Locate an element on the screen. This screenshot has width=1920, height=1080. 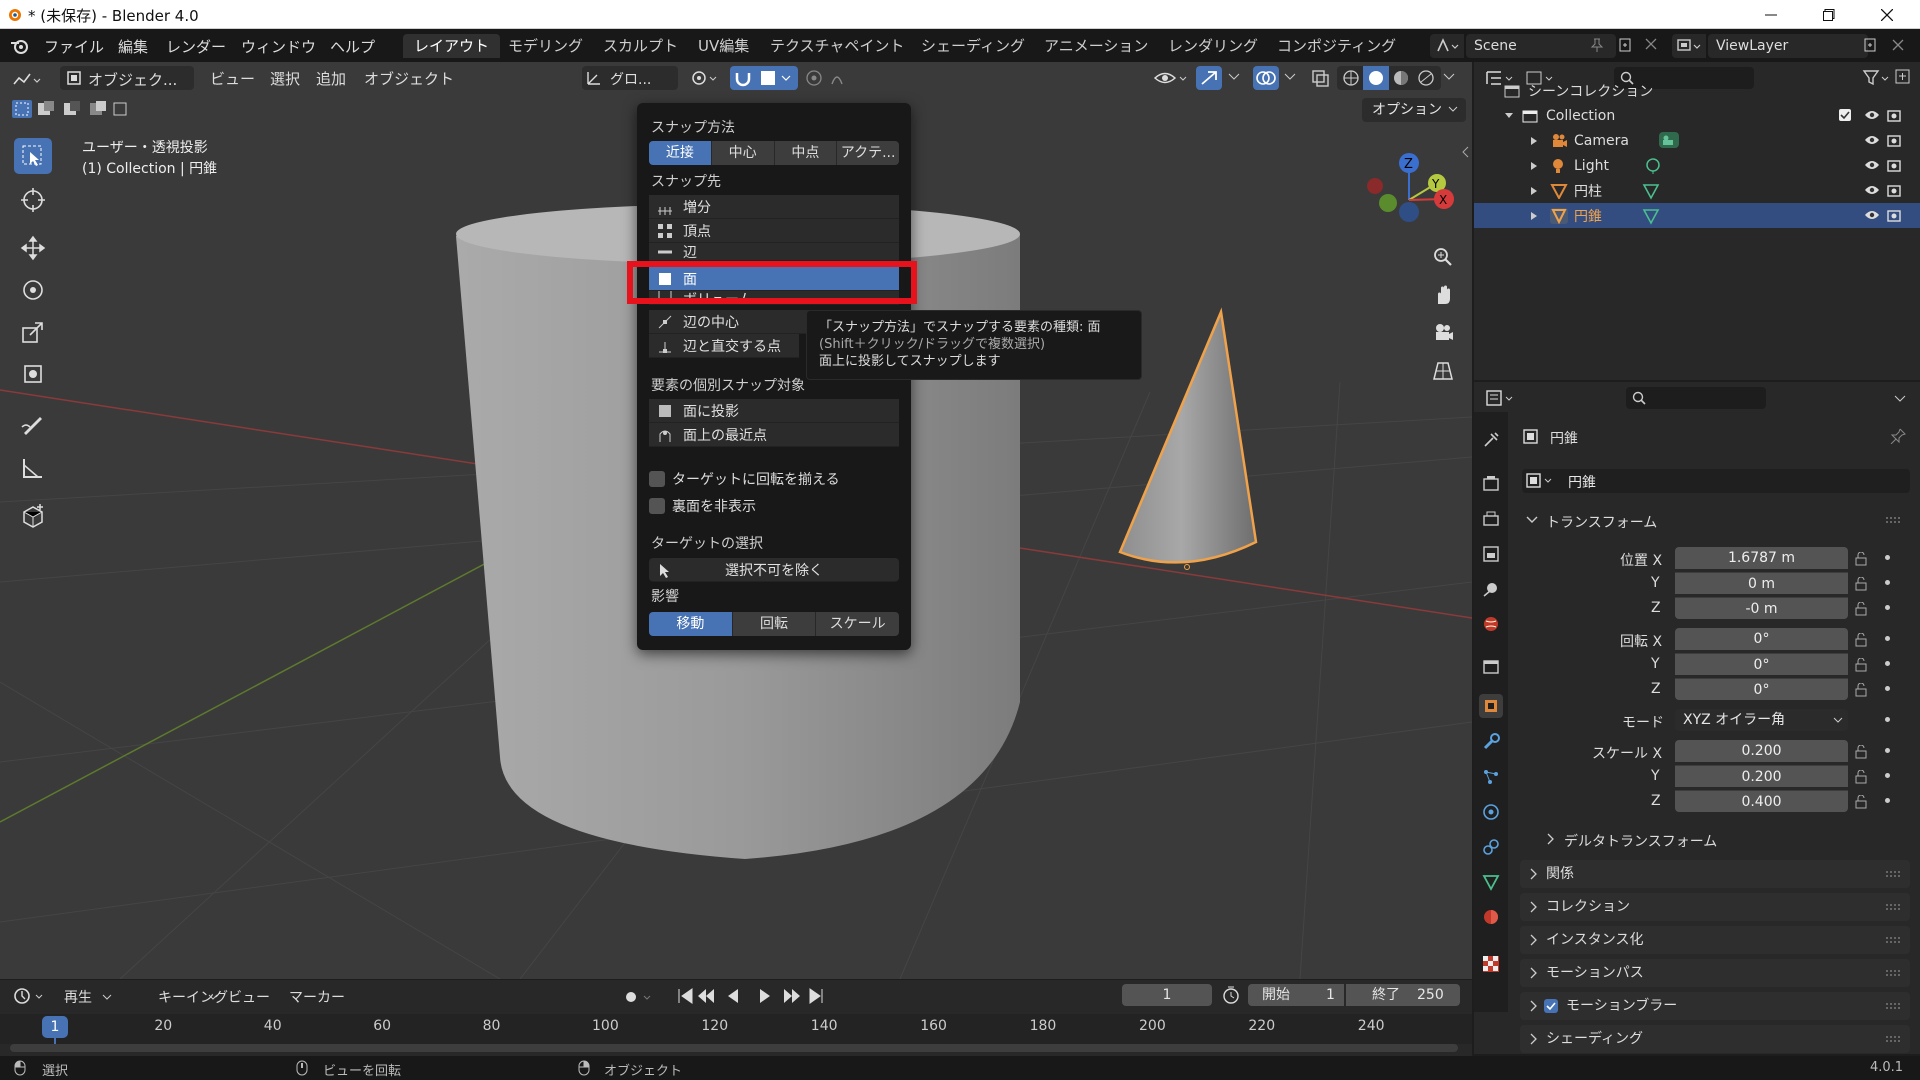
playhead: 1 is located at coordinates (55, 1027).